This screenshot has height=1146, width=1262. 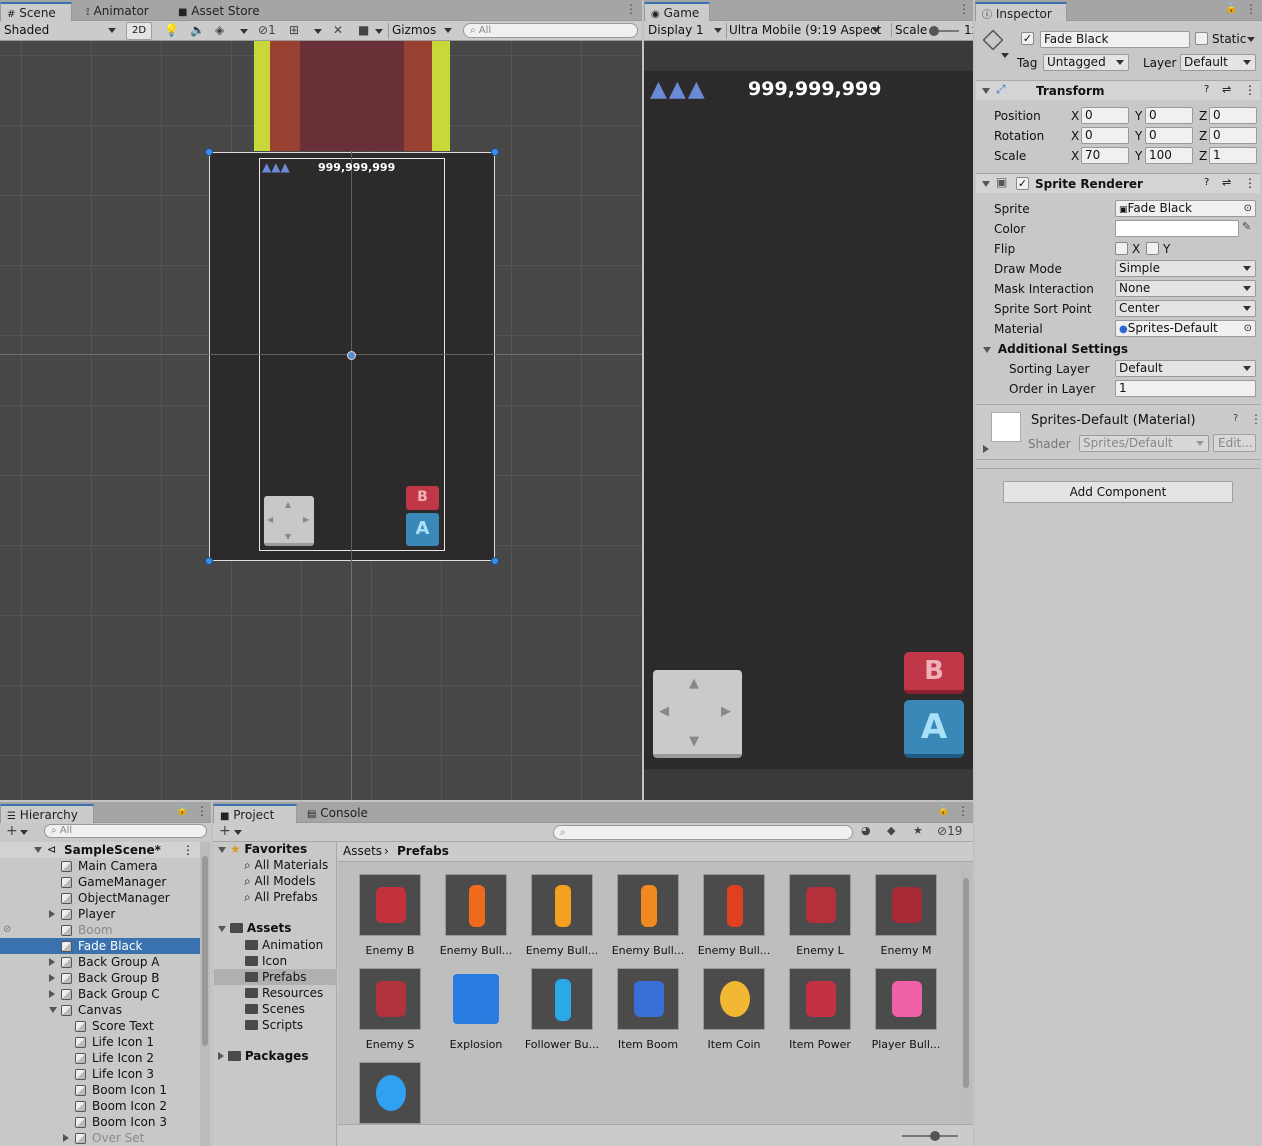 I want to click on scale-y-input: 100, so click(x=1169, y=155).